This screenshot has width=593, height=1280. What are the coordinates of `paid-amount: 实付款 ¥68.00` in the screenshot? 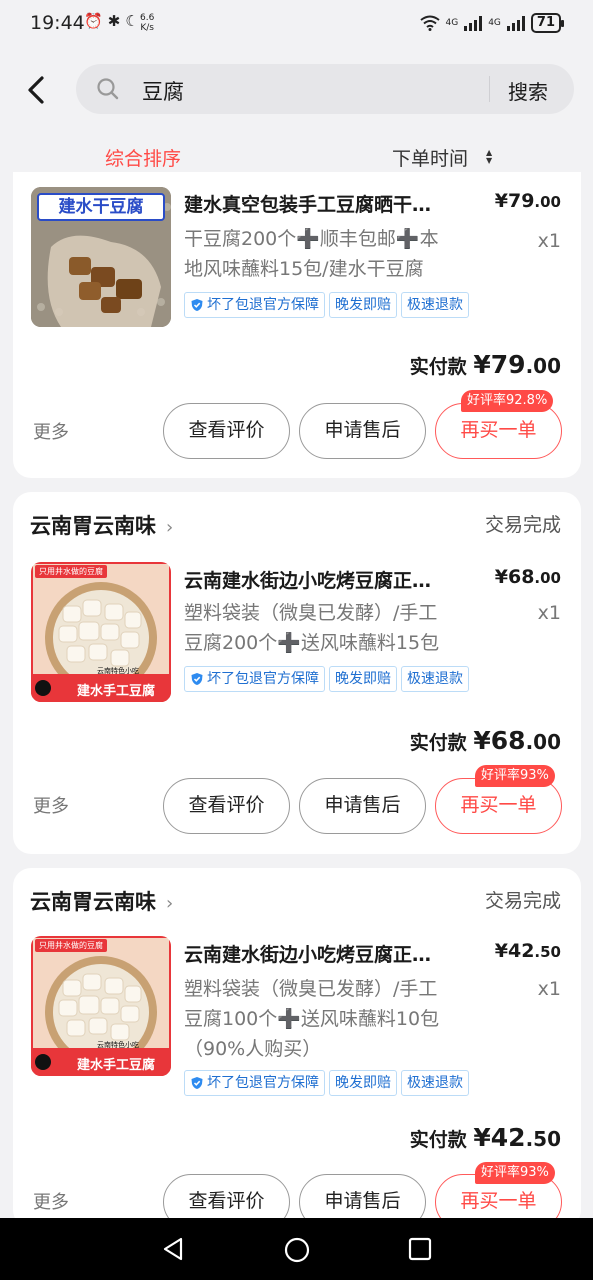 It's located at (485, 740).